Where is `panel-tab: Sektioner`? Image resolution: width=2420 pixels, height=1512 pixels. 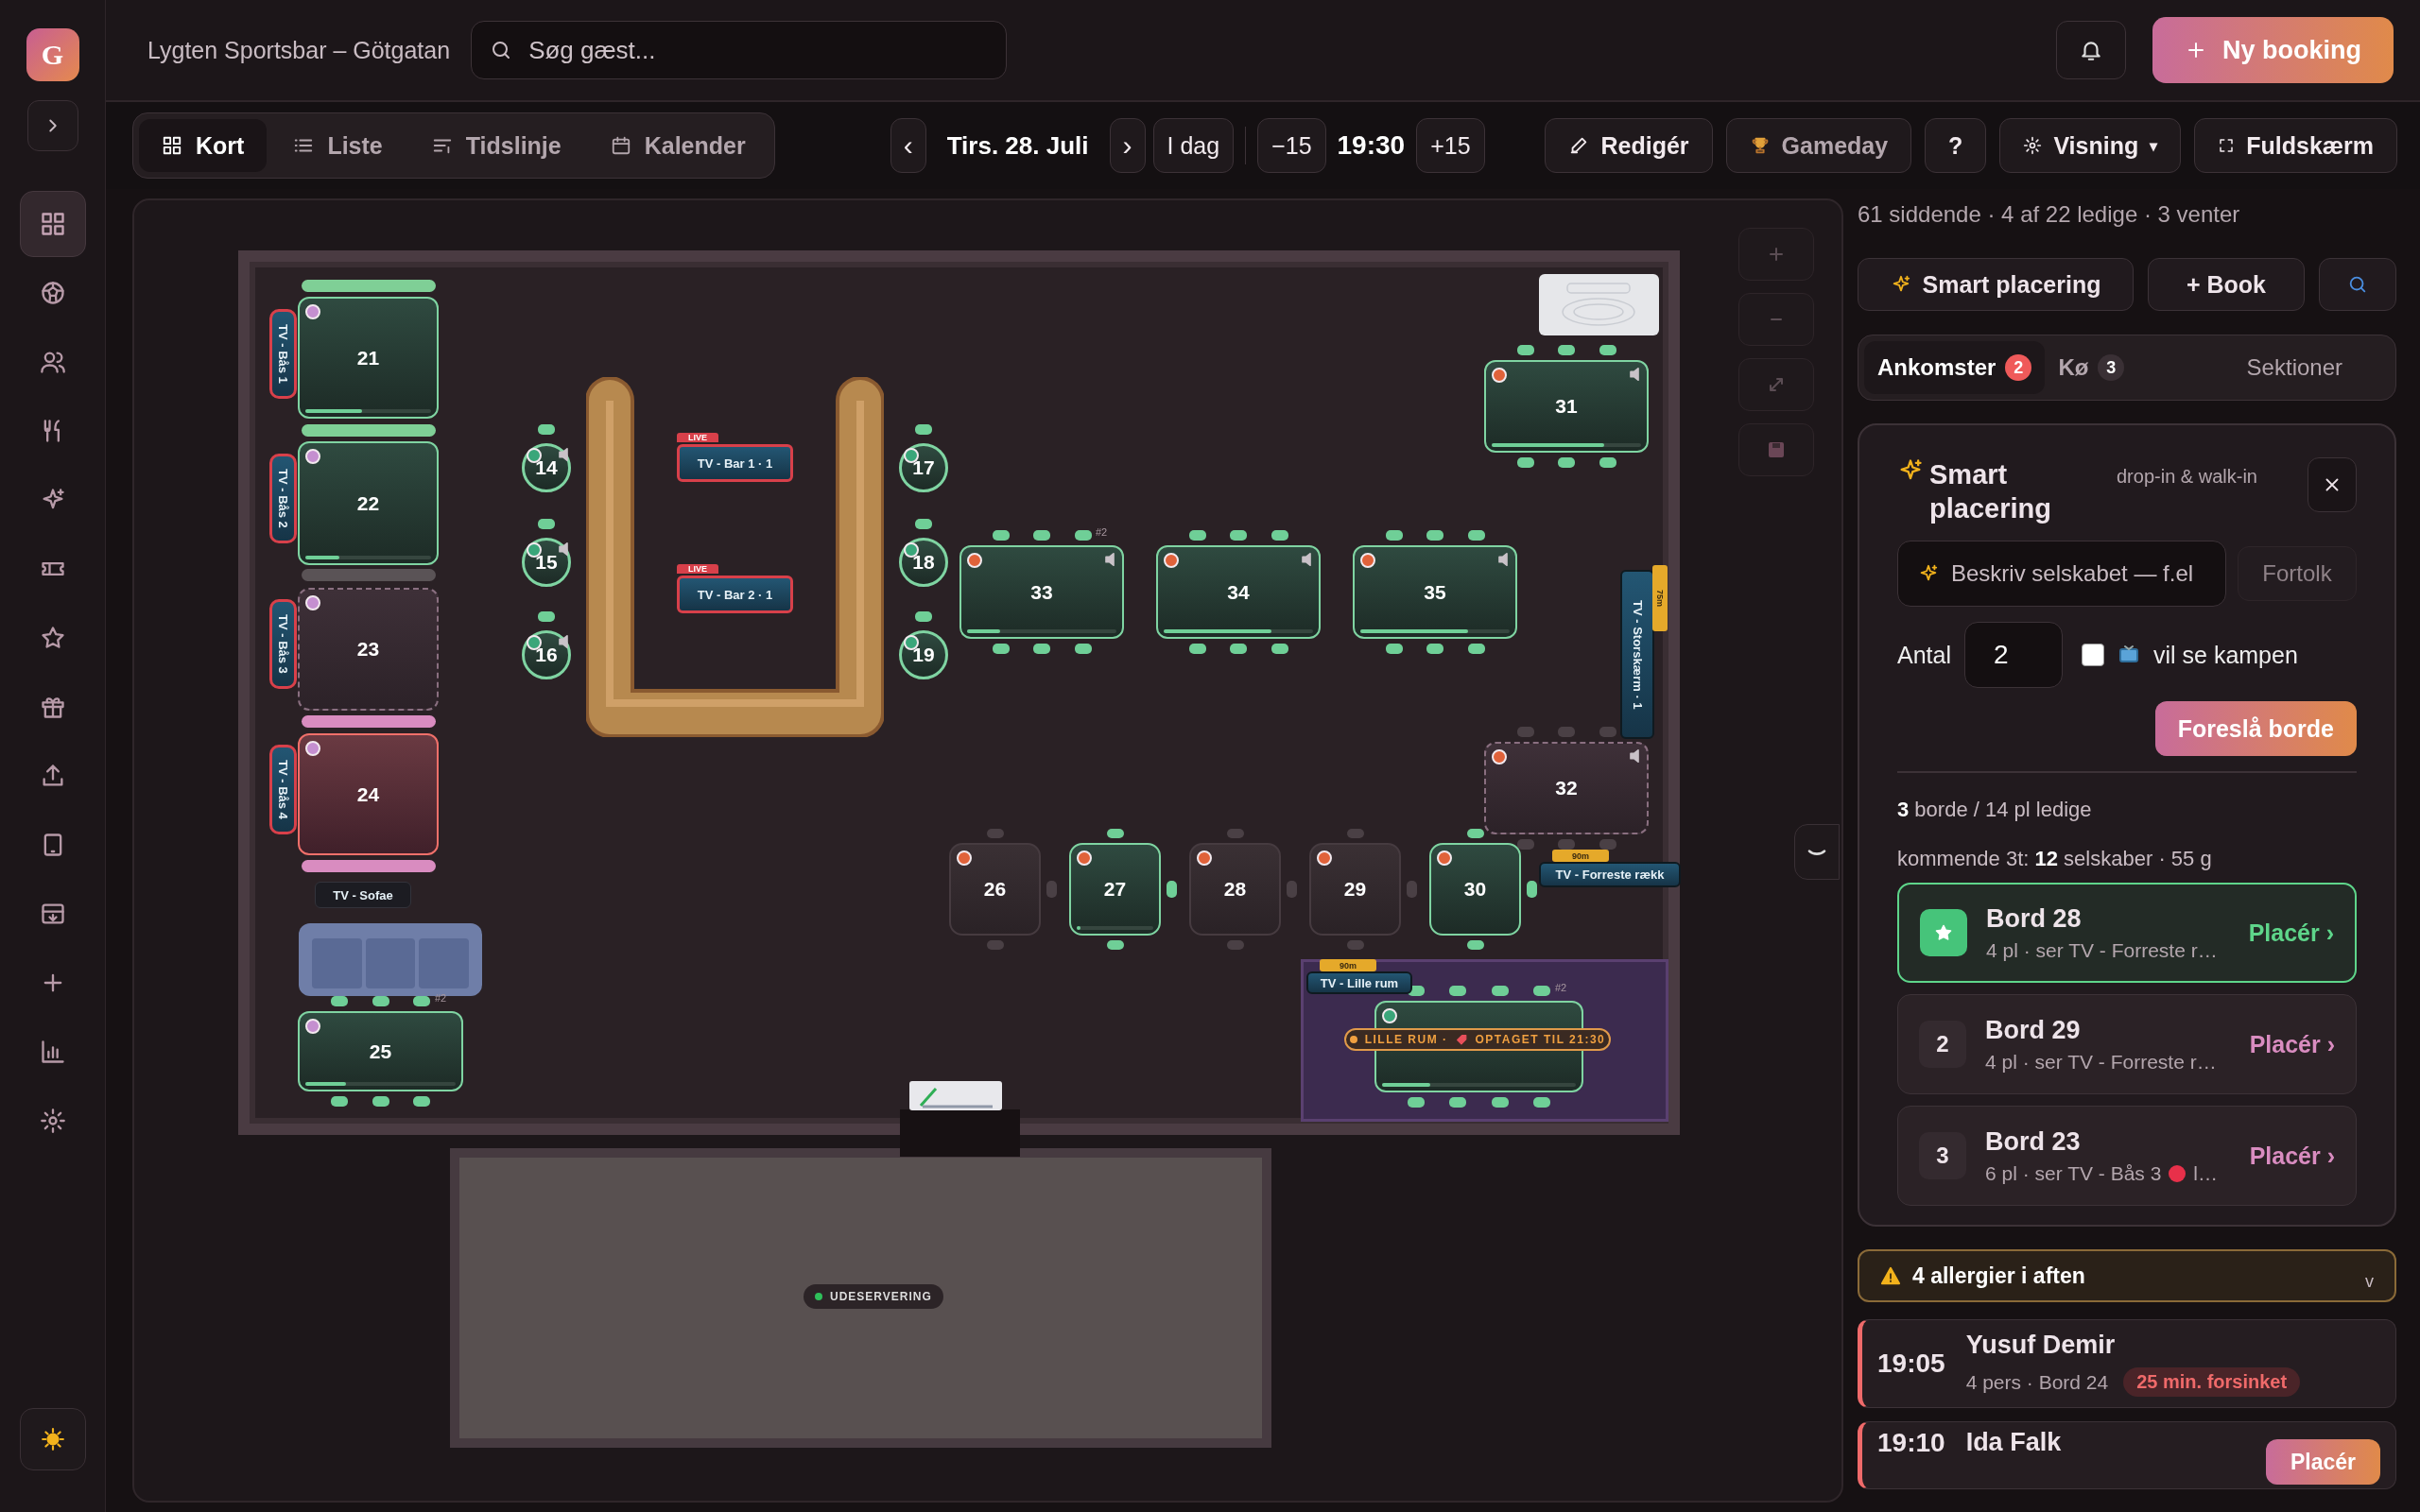
panel-tab: Sektioner is located at coordinates (2294, 367).